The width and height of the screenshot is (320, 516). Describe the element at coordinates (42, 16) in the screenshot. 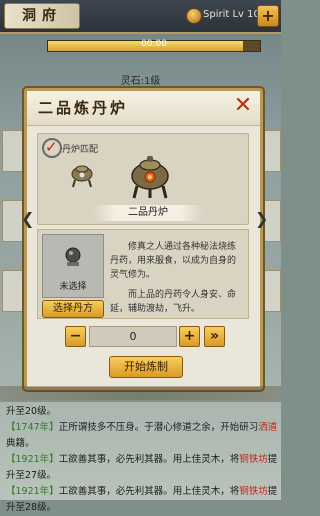

I see `page-title: 洞府` at that location.